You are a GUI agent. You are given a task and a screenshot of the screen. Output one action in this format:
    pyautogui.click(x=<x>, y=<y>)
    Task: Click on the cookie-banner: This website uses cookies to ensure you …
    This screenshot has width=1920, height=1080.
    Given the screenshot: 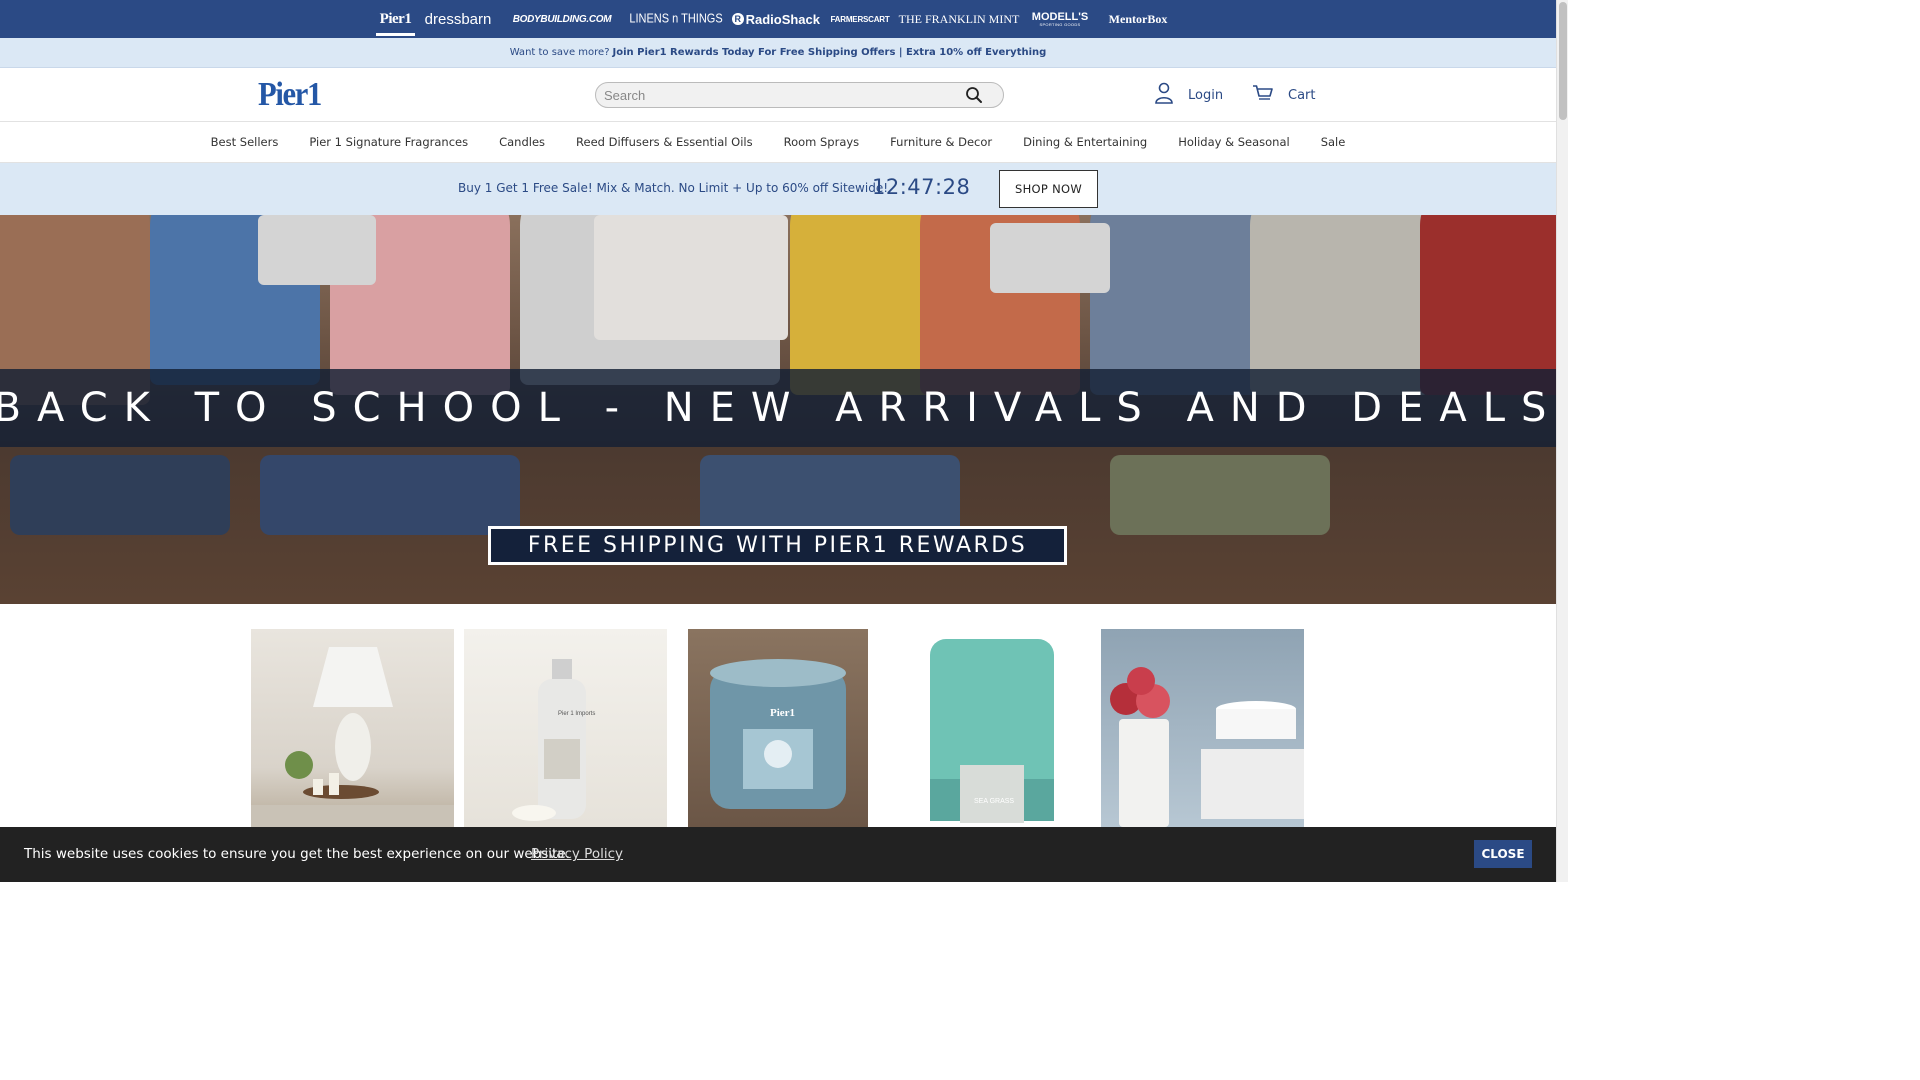 What is the action you would take?
    pyautogui.click(x=778, y=854)
    